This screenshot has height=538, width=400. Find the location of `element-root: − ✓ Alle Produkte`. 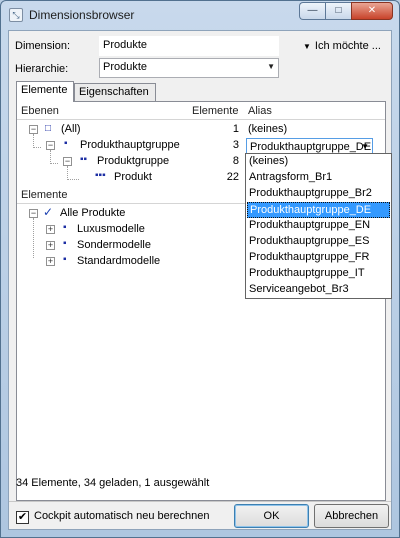

element-root: − ✓ Alle Produkte is located at coordinates (127, 213).